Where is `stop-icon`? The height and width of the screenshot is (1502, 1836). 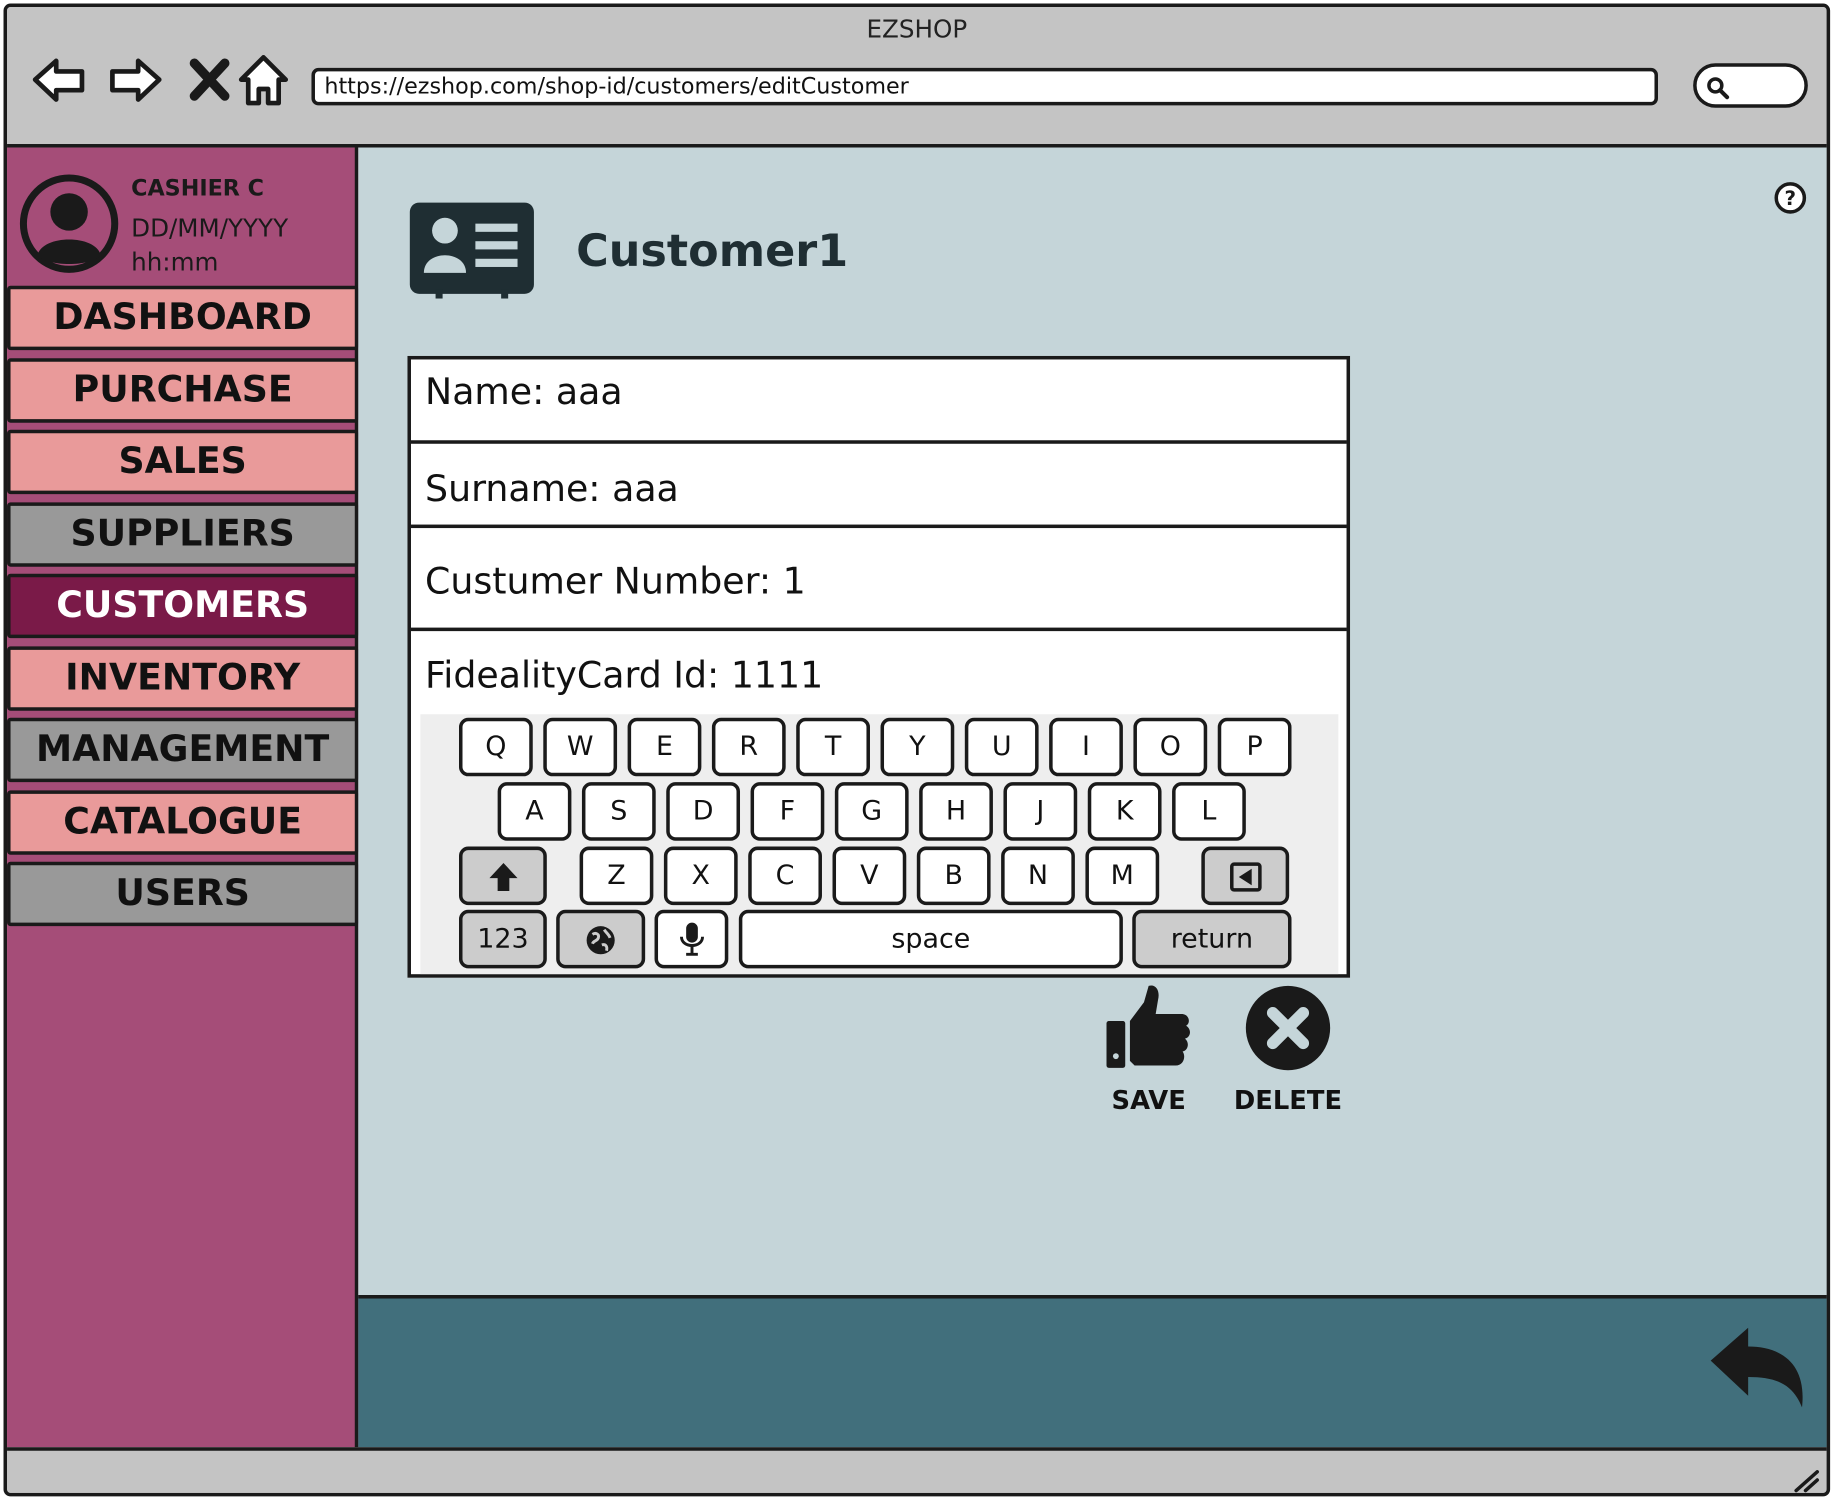
stop-icon is located at coordinates (209, 81).